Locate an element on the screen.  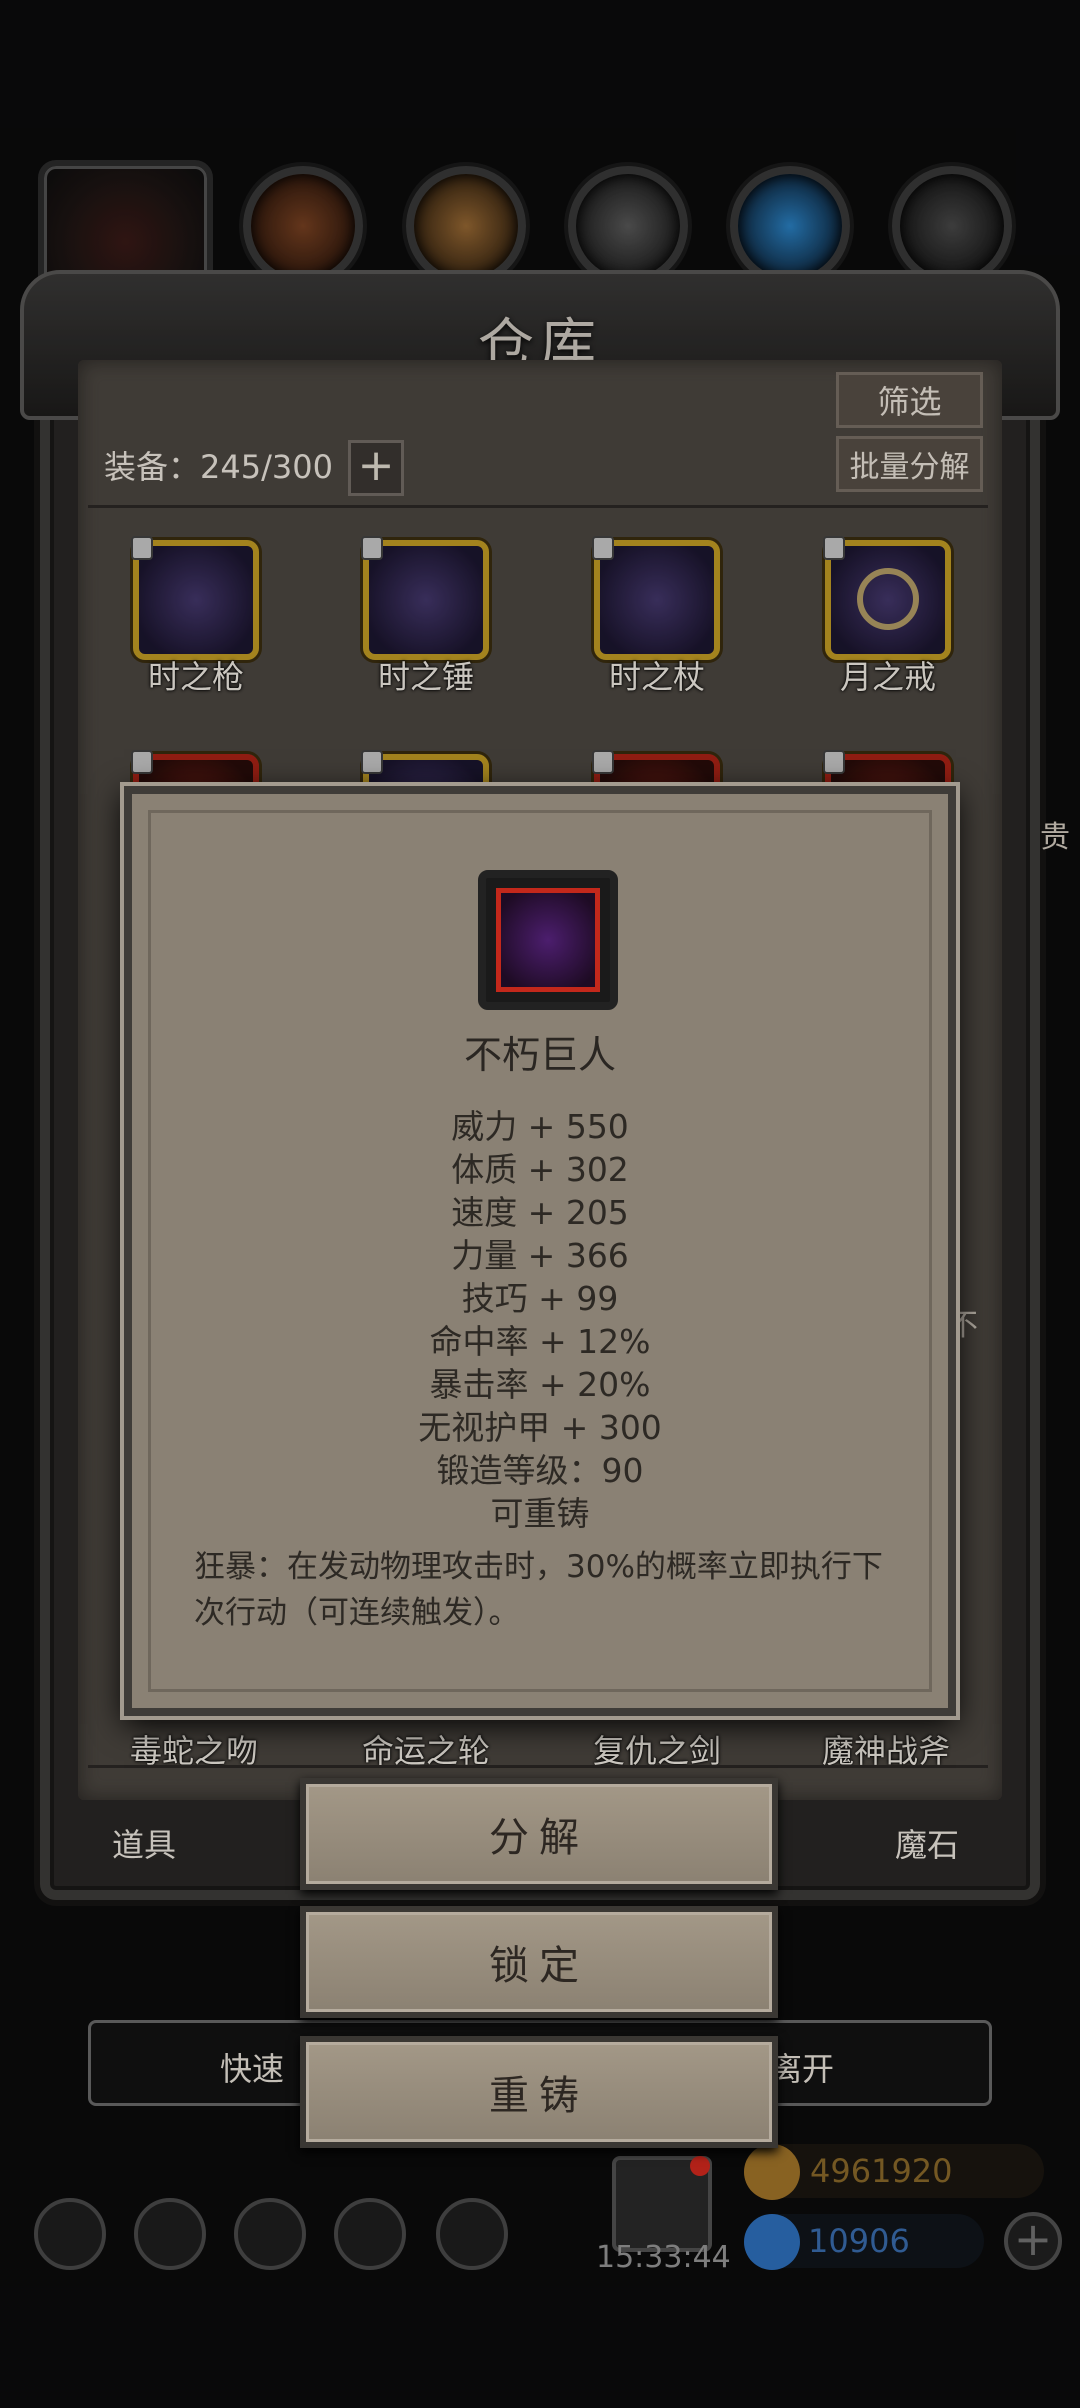
item-stat: 无视护甲 + 300 is located at coordinates (540, 1427).